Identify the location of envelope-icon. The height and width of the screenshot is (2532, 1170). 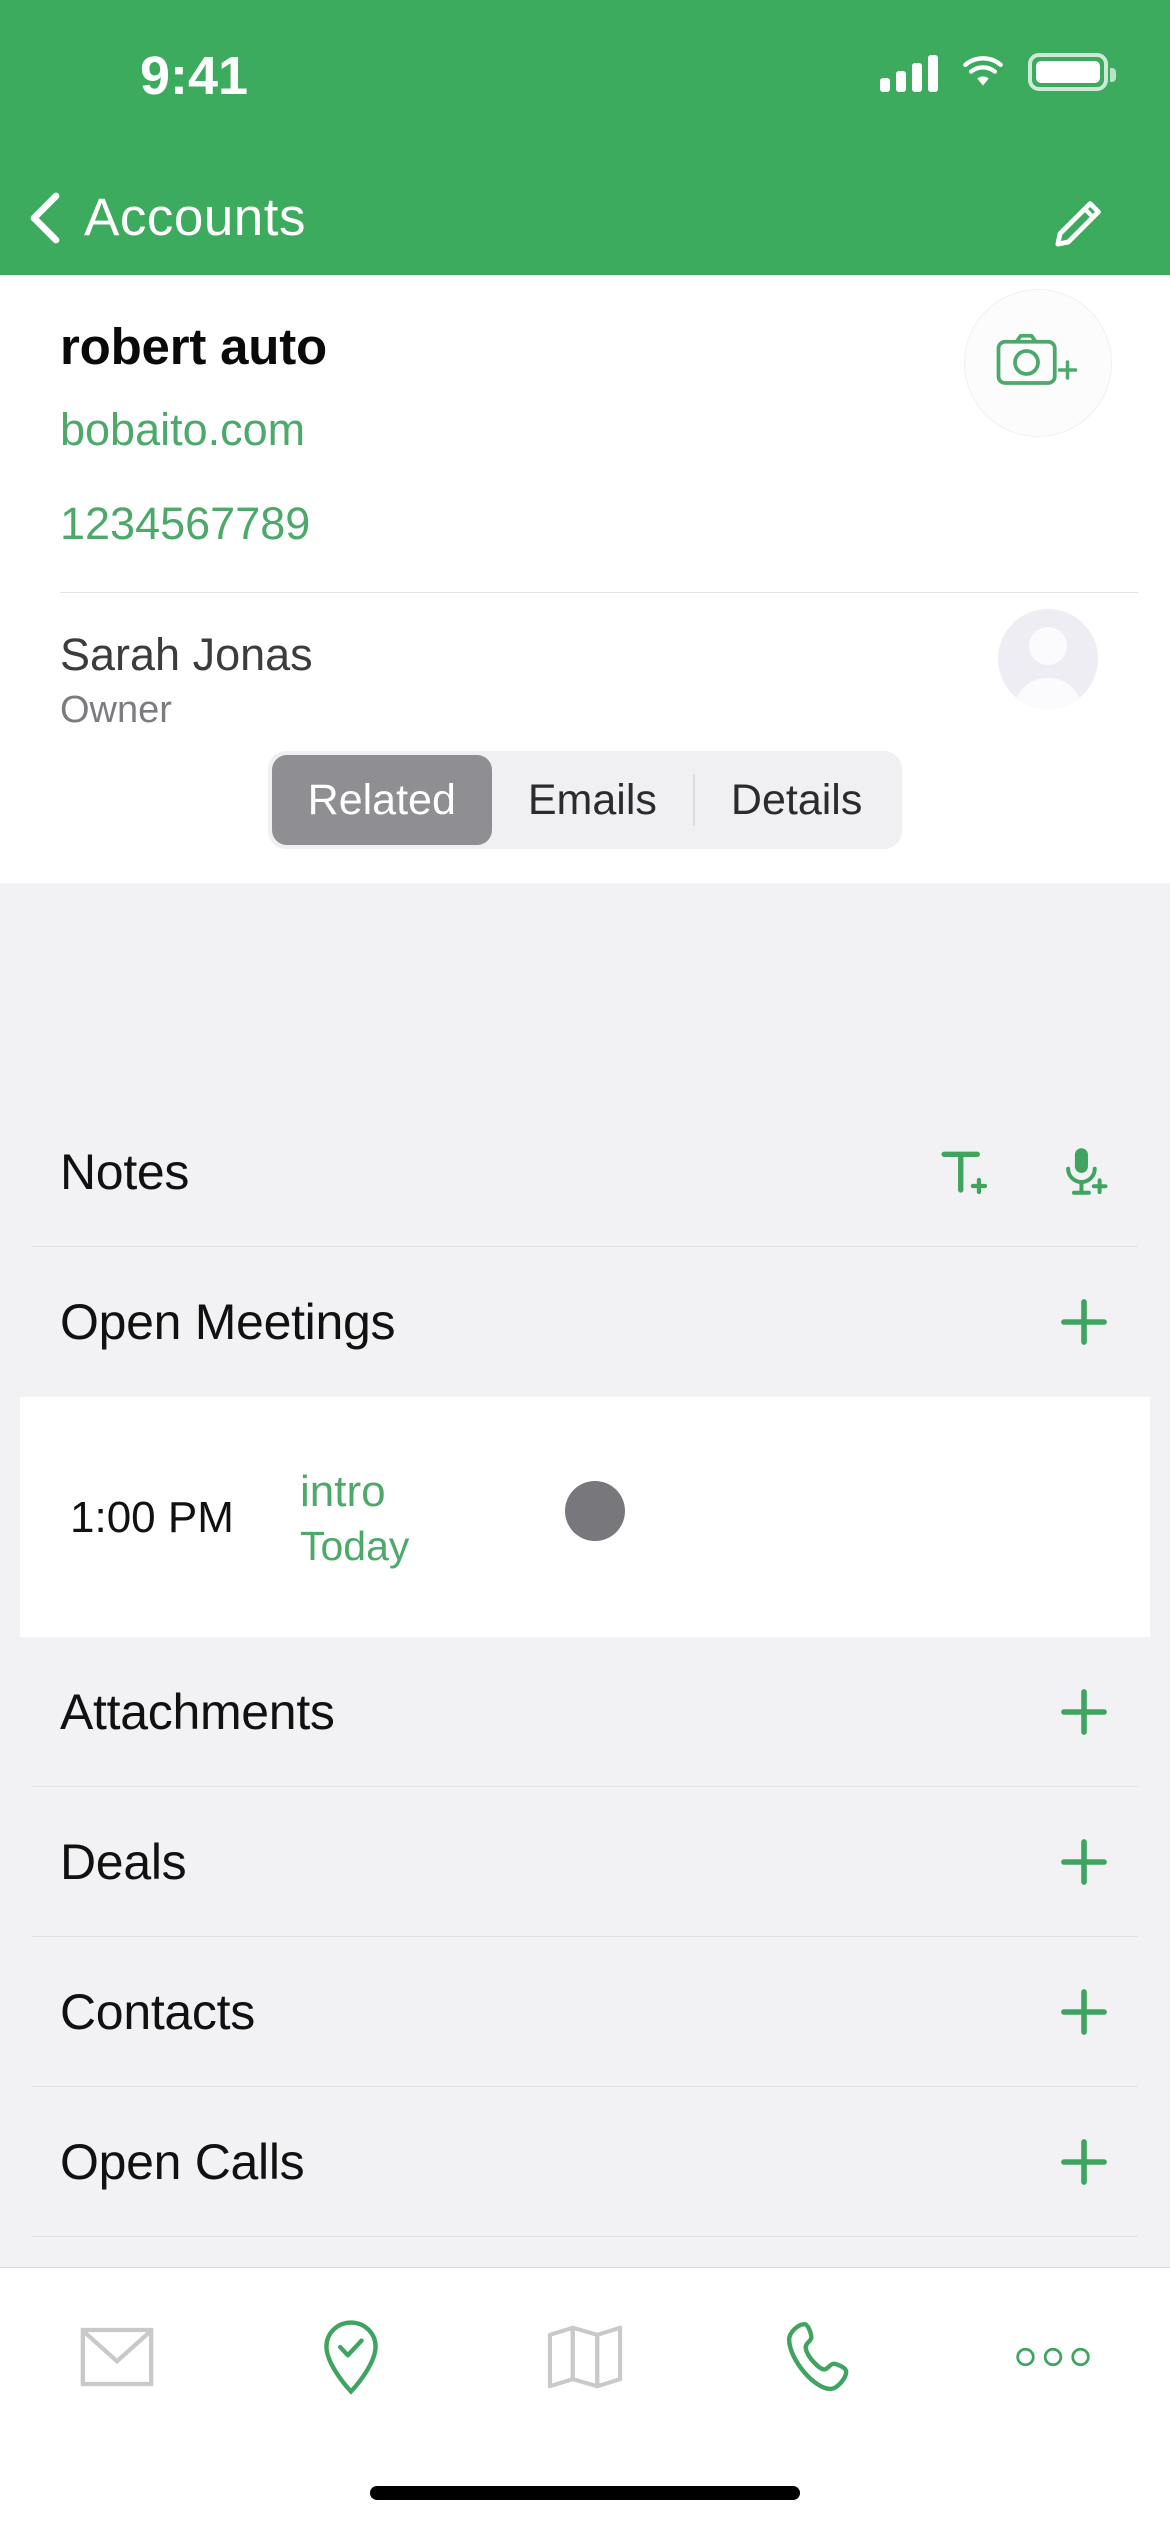
(117, 2357).